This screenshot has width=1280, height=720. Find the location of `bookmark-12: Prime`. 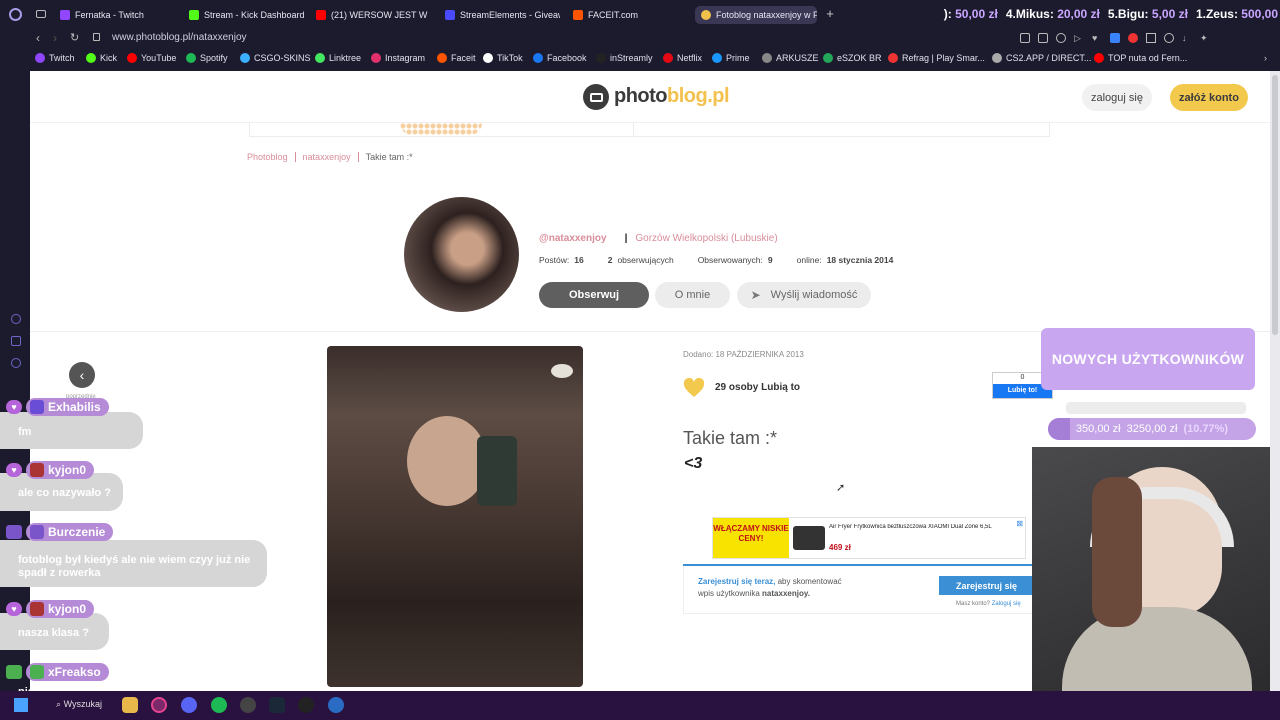

bookmark-12: Prime is located at coordinates (731, 58).